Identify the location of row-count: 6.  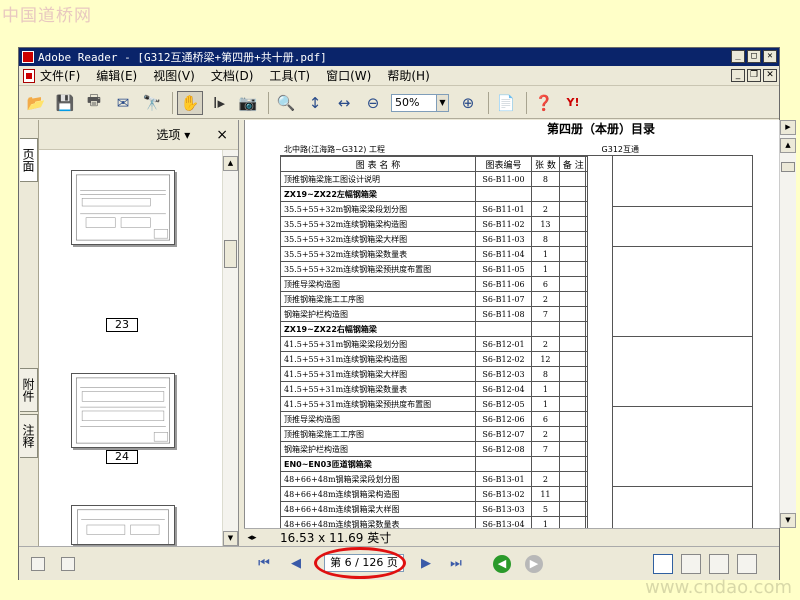
(545, 284).